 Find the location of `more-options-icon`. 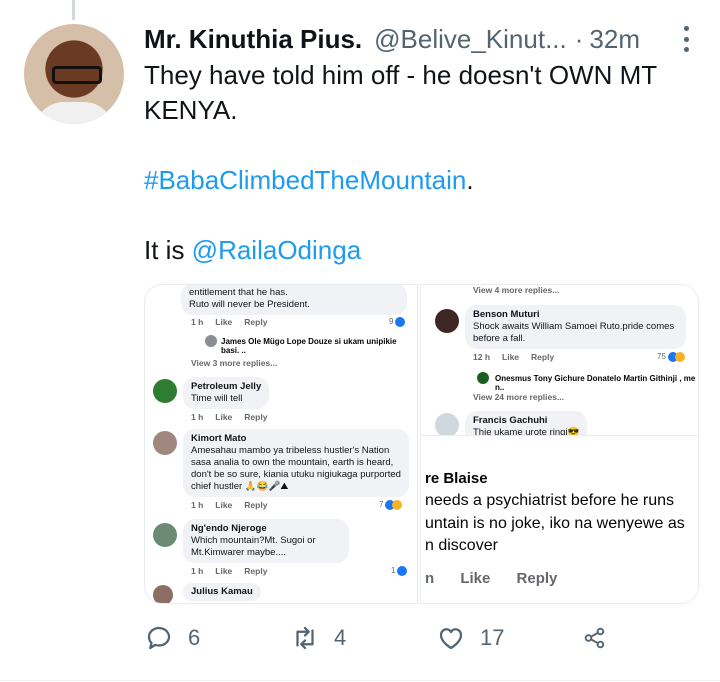

more-options-icon is located at coordinates (687, 39).